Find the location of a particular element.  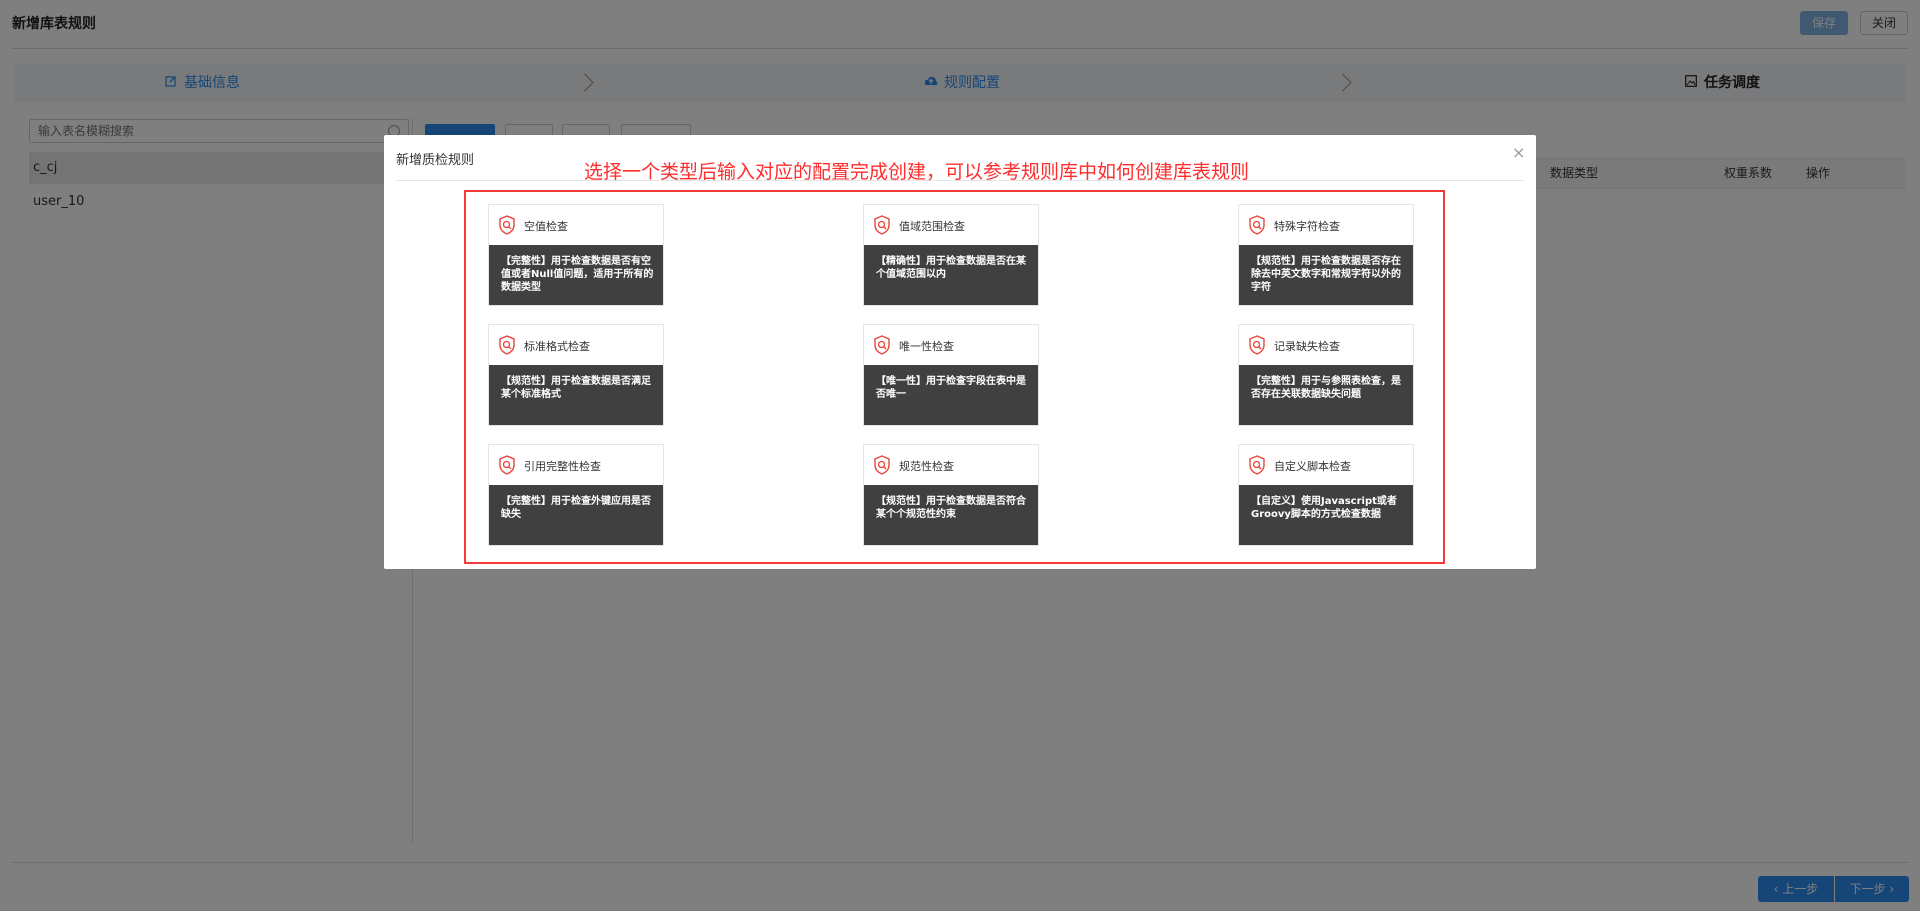

rule-card-header: 规范性检查 is located at coordinates (951, 465).